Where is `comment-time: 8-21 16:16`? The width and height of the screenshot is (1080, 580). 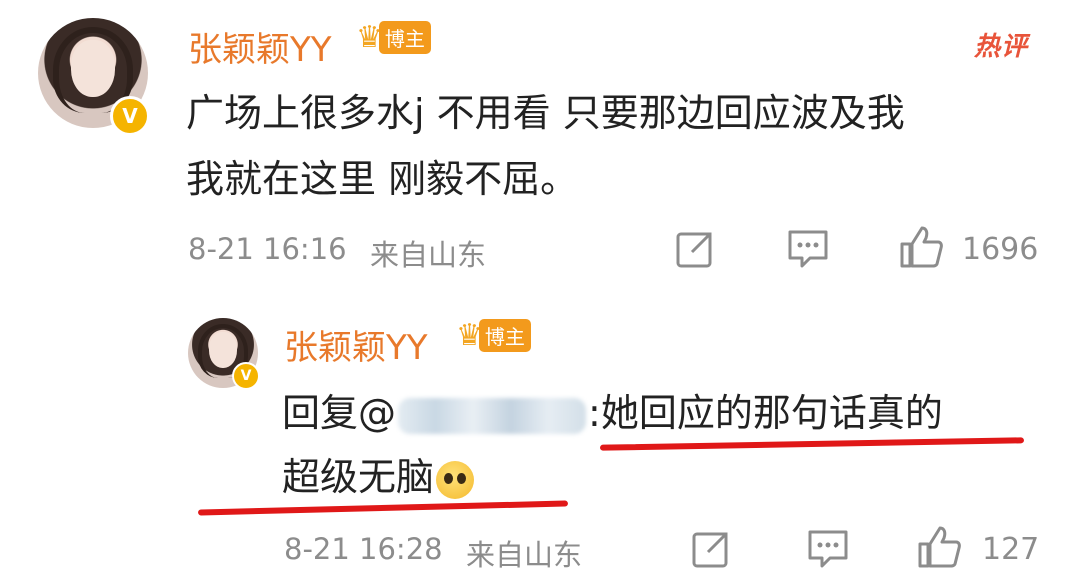
comment-time: 8-21 16:16 is located at coordinates (267, 249).